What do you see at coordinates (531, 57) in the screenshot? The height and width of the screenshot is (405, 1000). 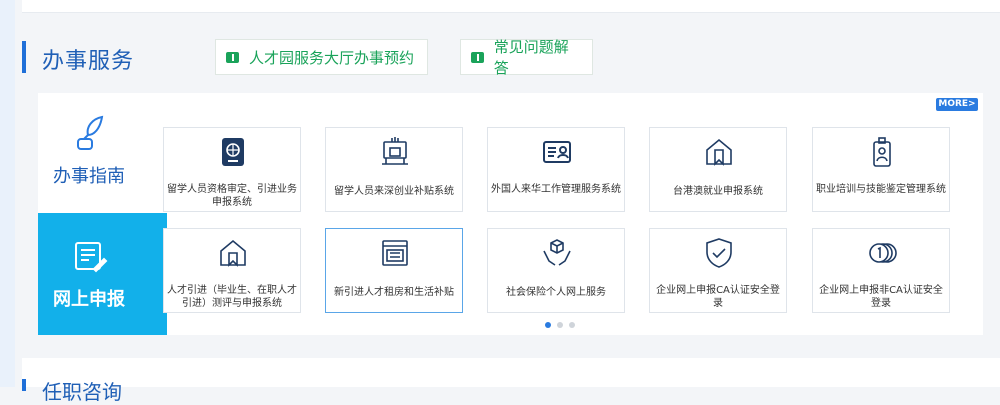 I see `faq-link-label: 常见问题解答` at bounding box center [531, 57].